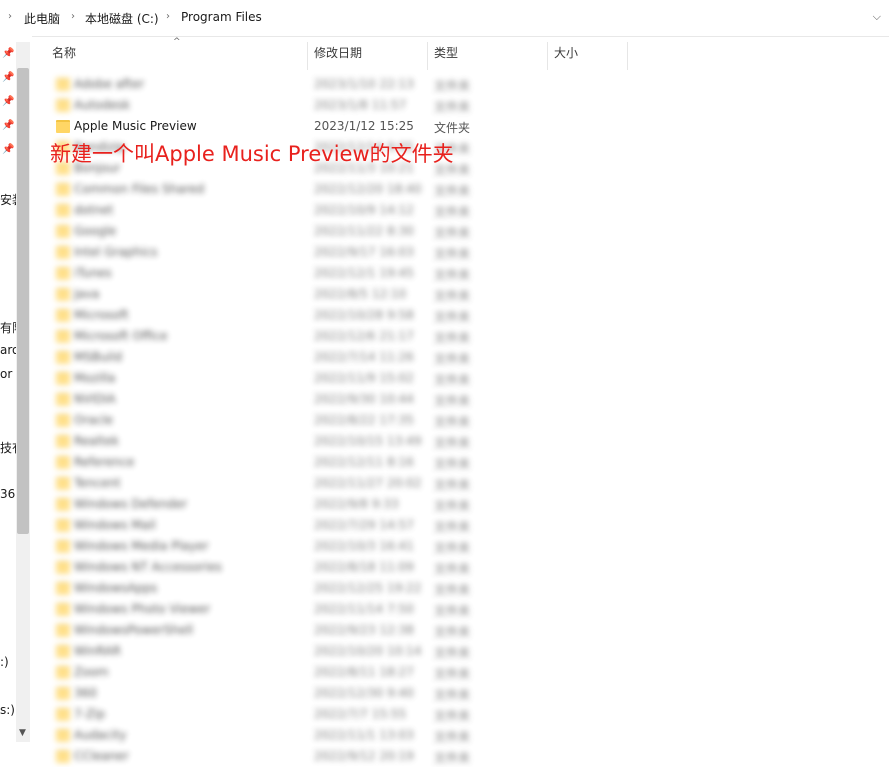 This screenshot has height=767, width=889. What do you see at coordinates (272, 295) in the screenshot?
I see `table-row: Java 2022/8/5 12:10 文件夹` at bounding box center [272, 295].